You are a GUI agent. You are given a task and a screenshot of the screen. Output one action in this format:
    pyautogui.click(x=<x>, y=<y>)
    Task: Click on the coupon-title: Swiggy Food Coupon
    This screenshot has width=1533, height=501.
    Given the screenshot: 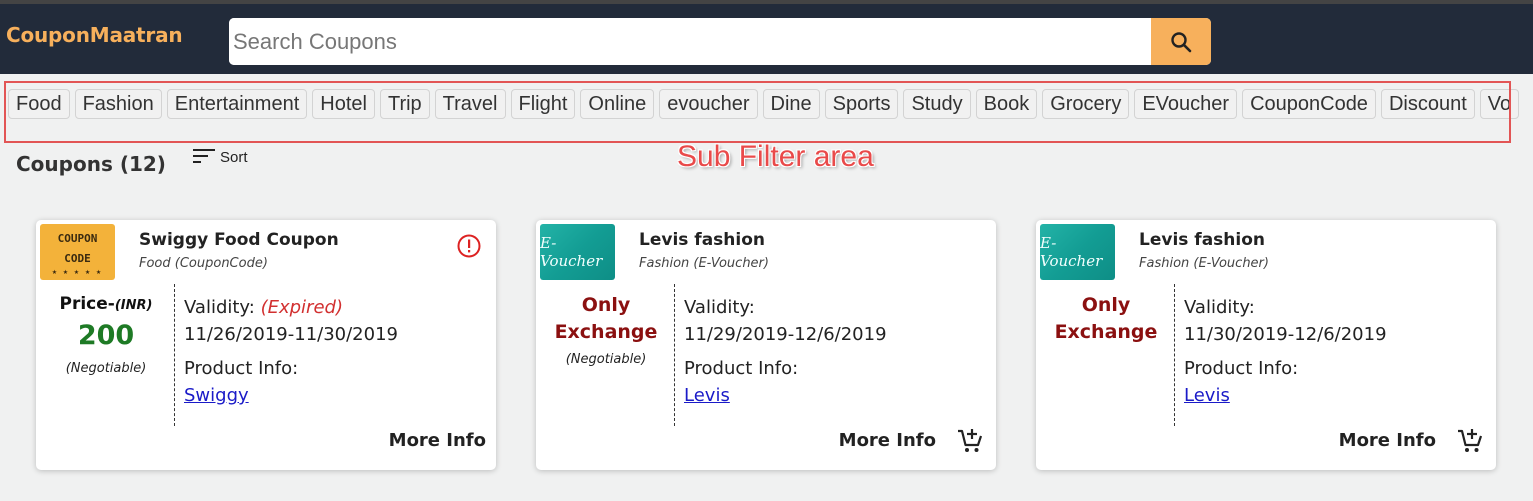 What is the action you would take?
    pyautogui.click(x=239, y=240)
    